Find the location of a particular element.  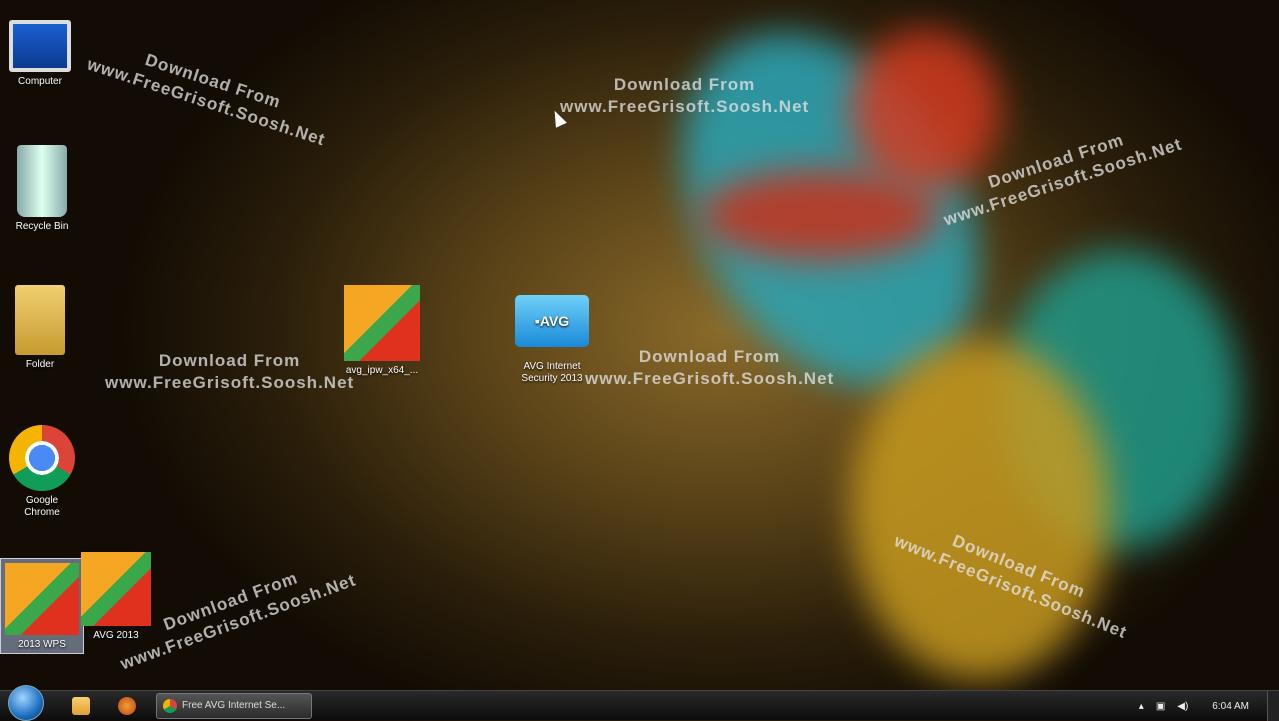

explorer-pinned-icon is located at coordinates (81, 705).